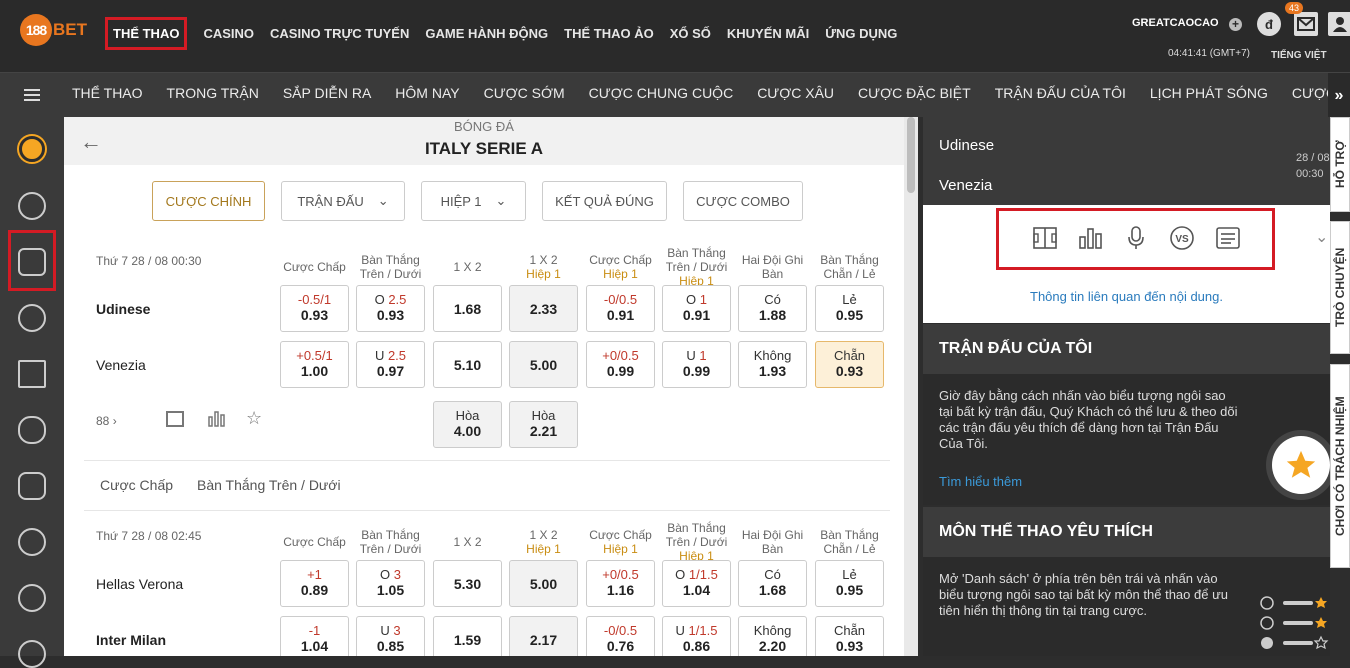 This screenshot has height=668, width=1350. Describe the element at coordinates (343, 201) in the screenshot. I see `tab-match: TRẬN ĐẤU ⌄` at that location.